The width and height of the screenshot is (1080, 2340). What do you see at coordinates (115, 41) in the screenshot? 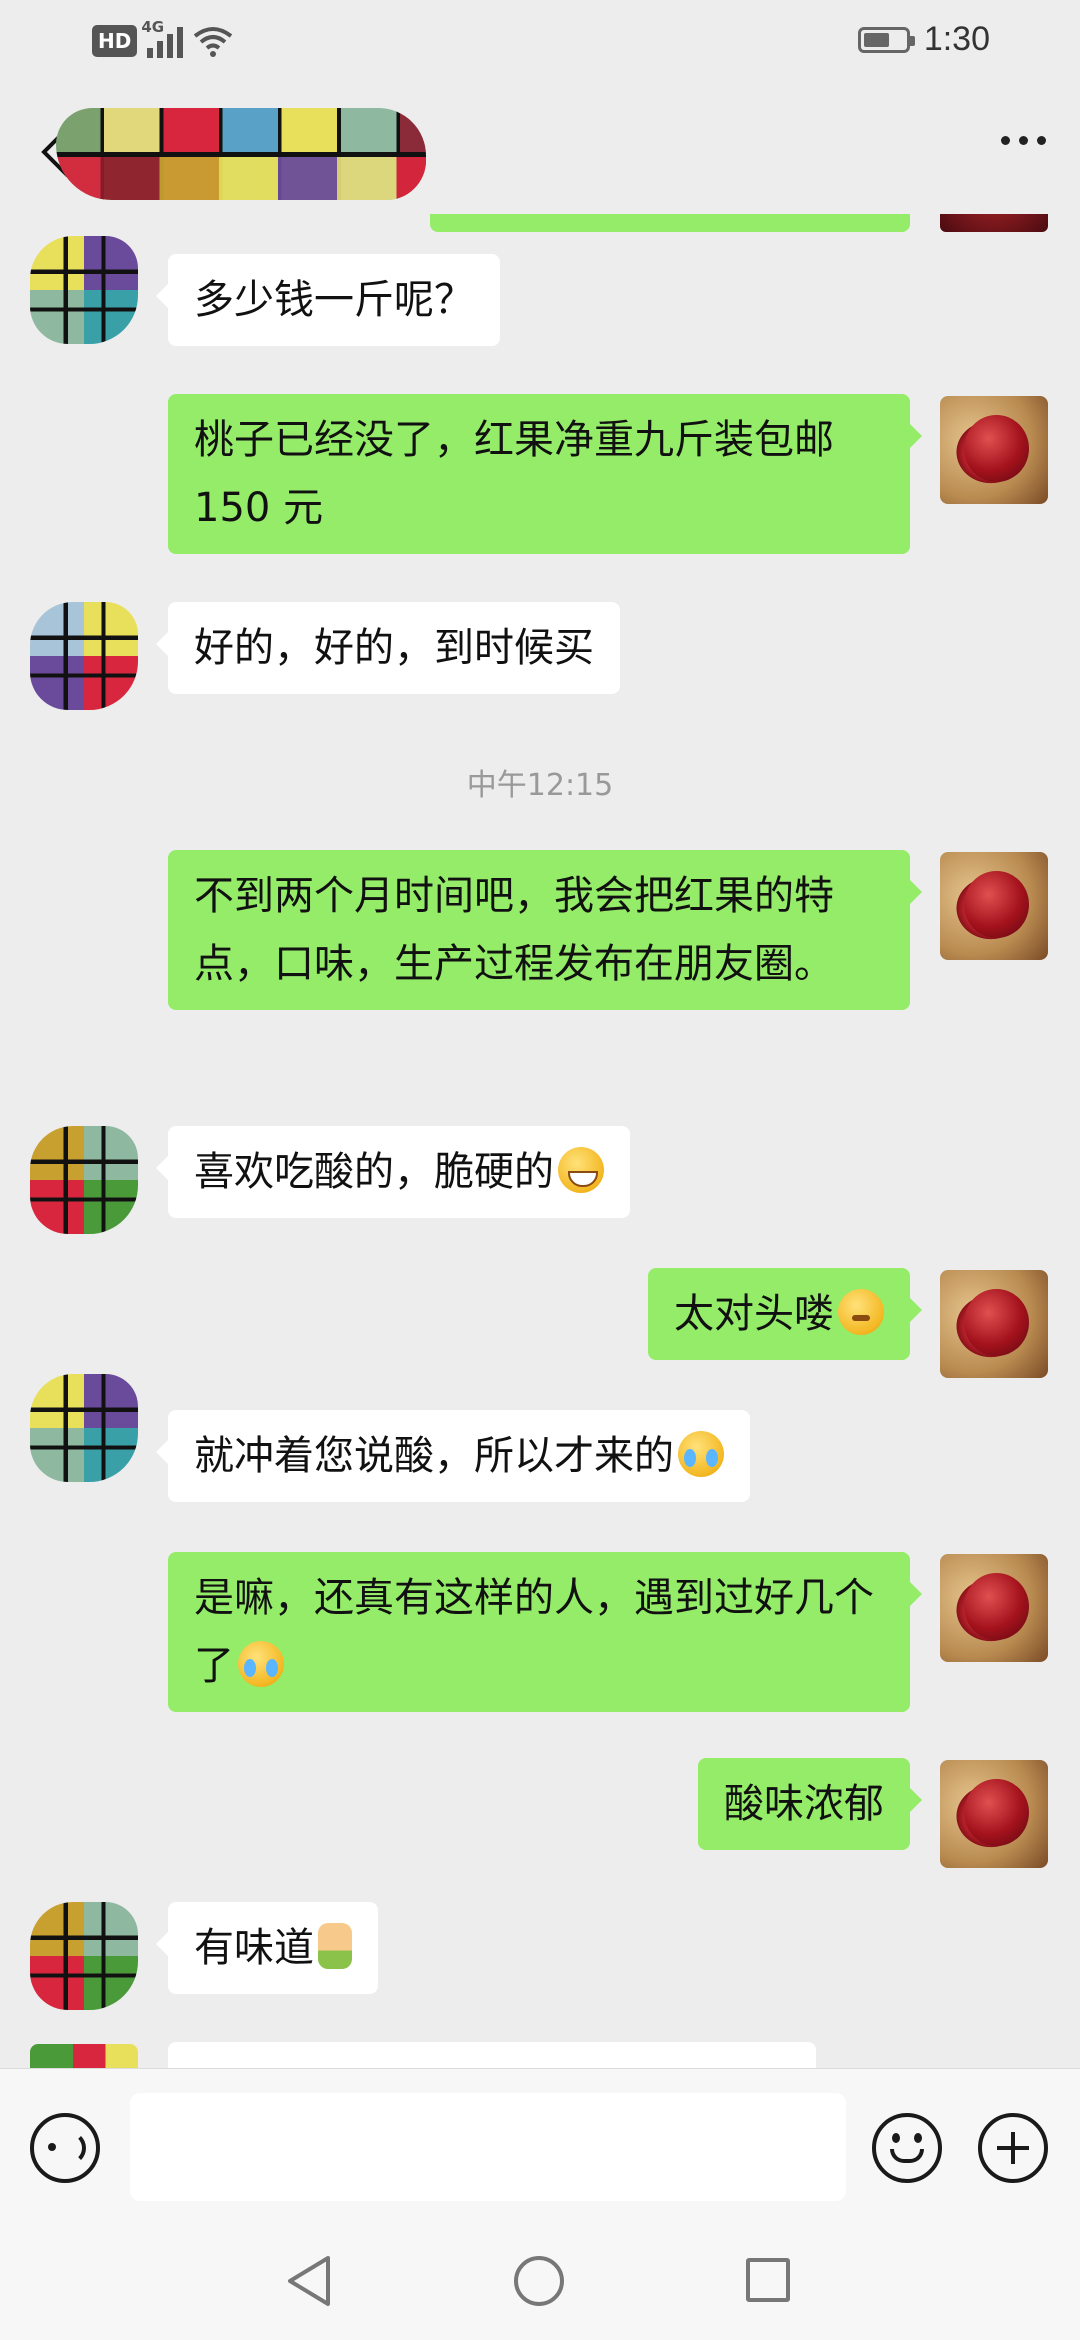
I see `hd-icon: HD` at bounding box center [115, 41].